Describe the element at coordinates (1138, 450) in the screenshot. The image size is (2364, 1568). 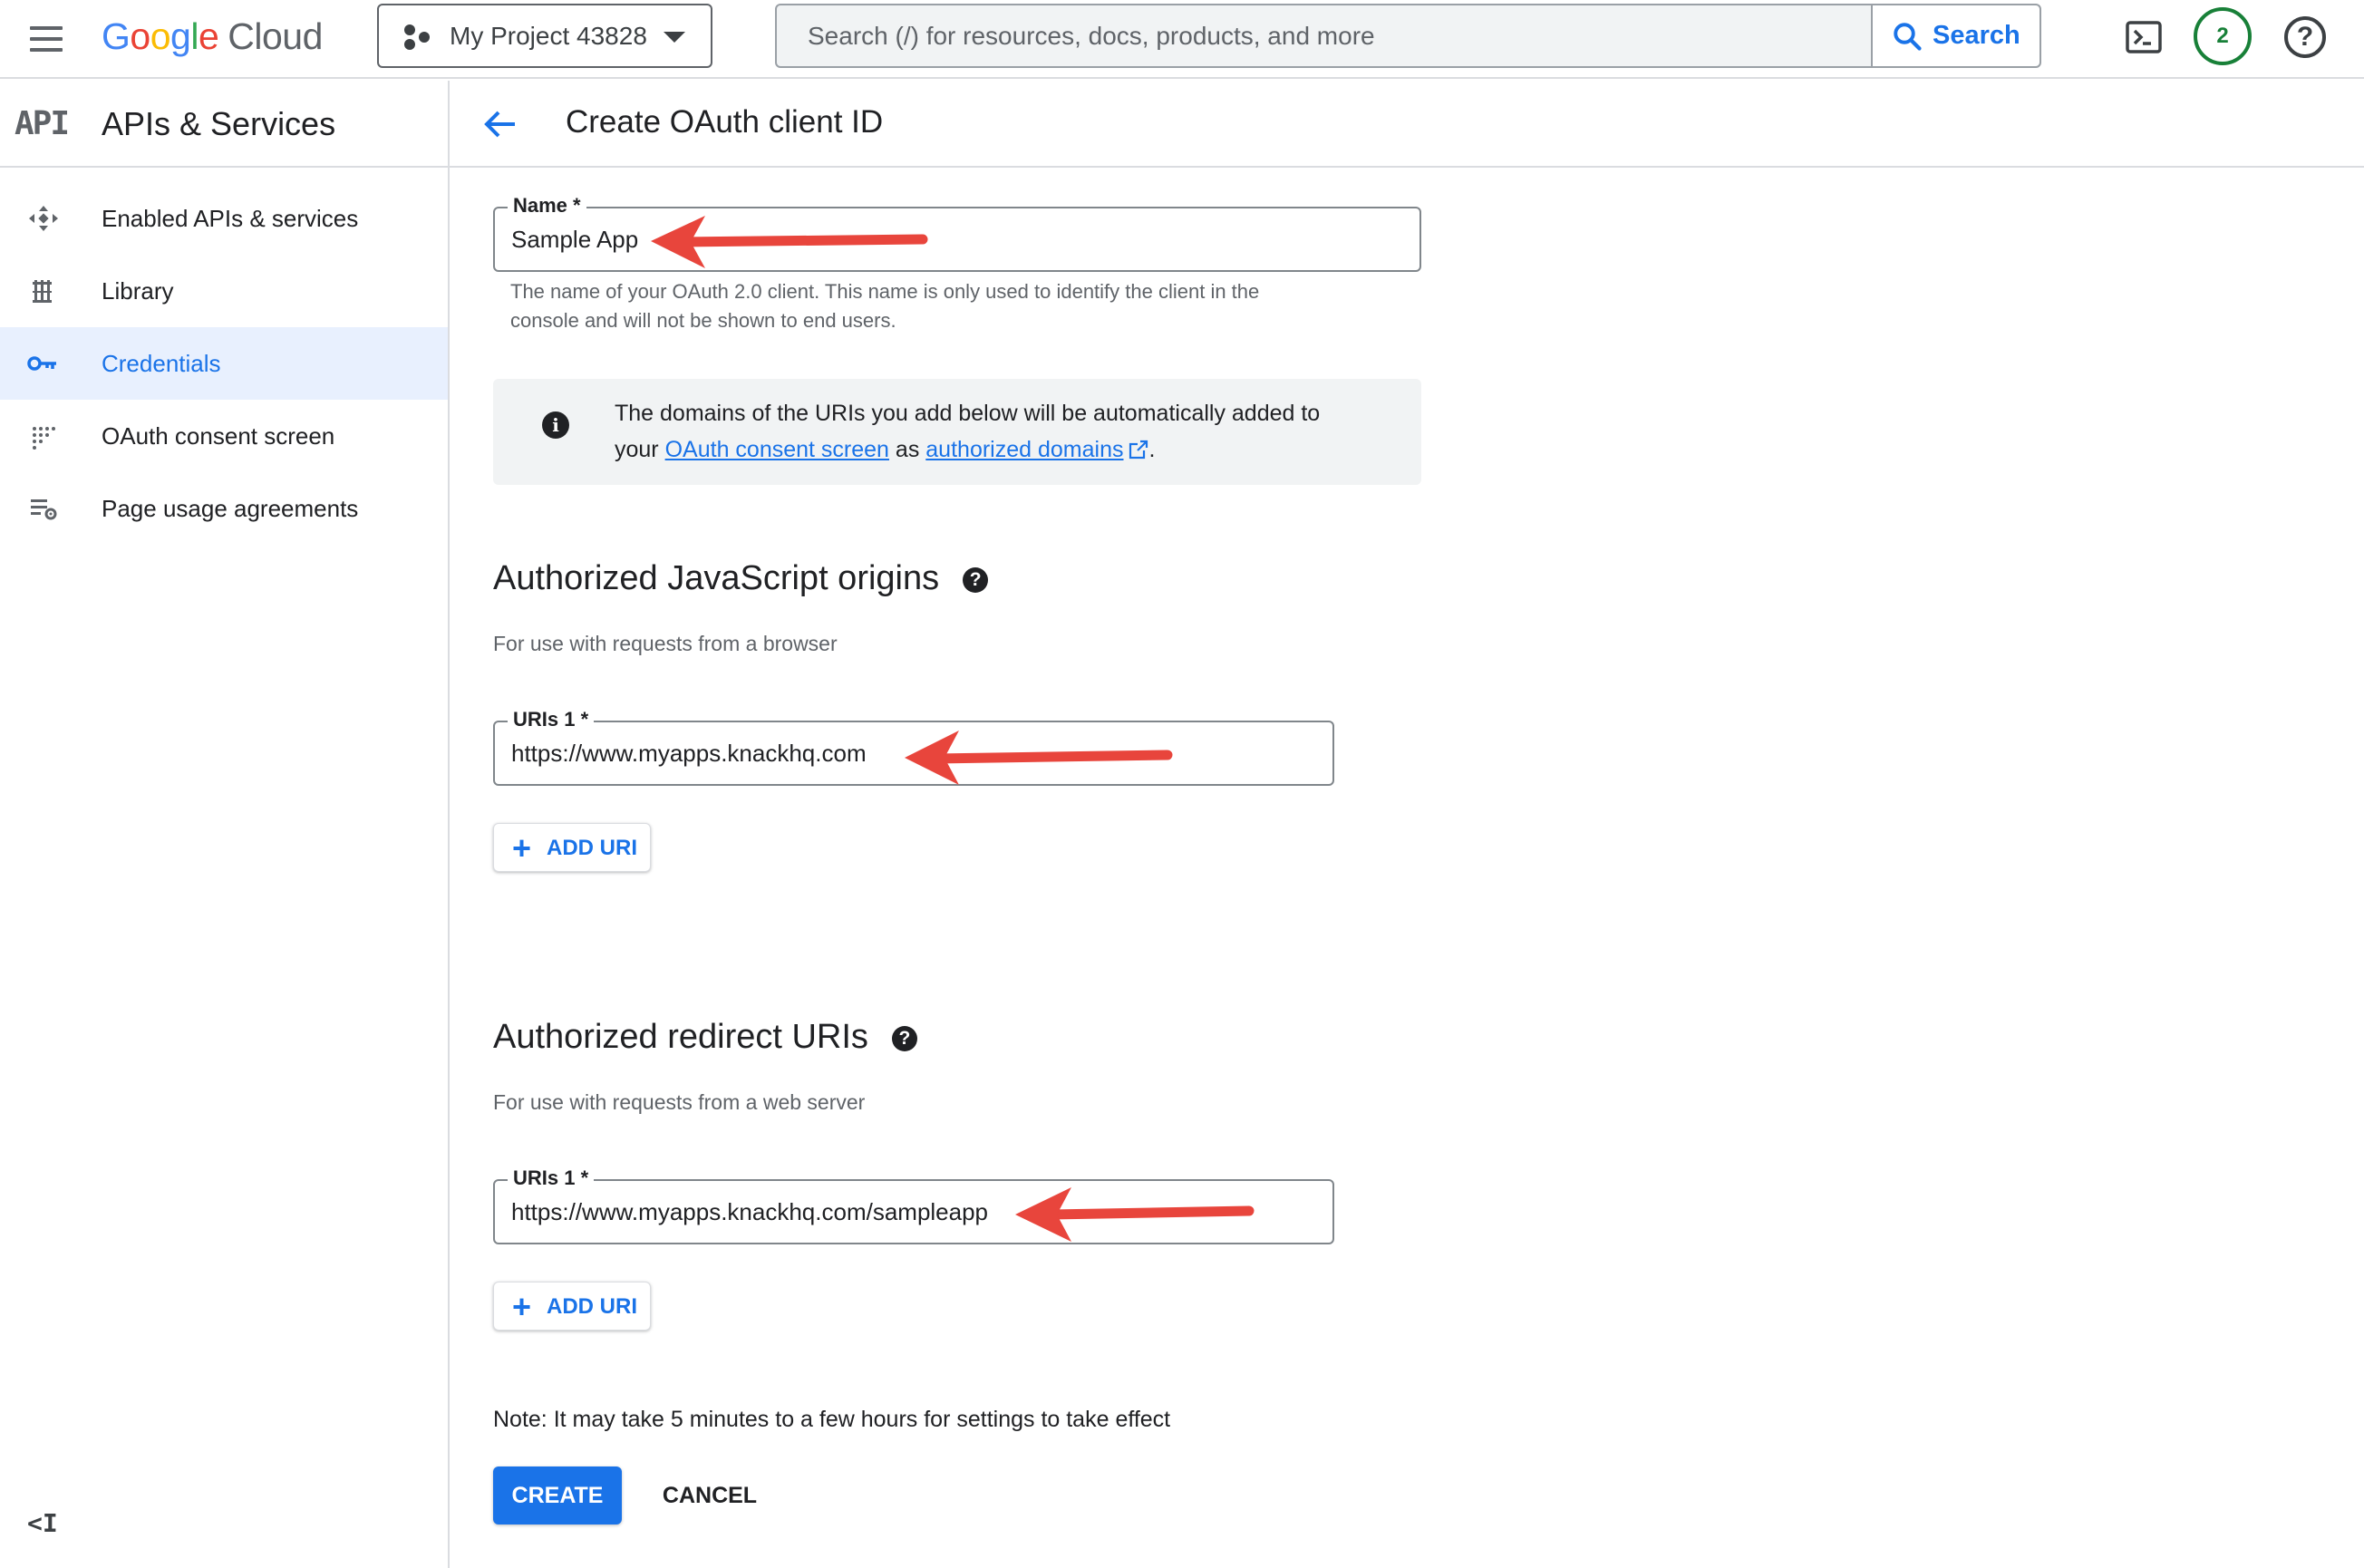
I see `external-link-icon` at that location.